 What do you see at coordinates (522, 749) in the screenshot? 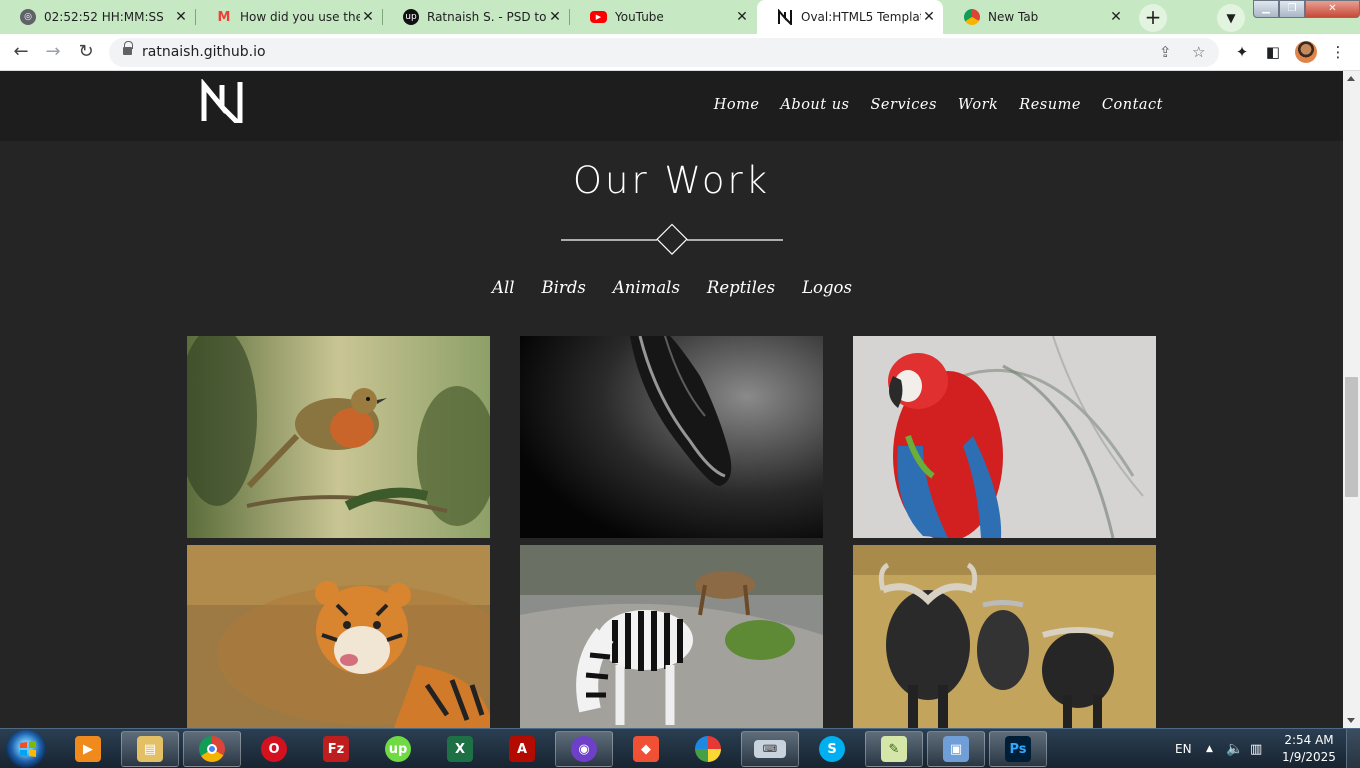
I see `taskbar-acrobat: A` at bounding box center [522, 749].